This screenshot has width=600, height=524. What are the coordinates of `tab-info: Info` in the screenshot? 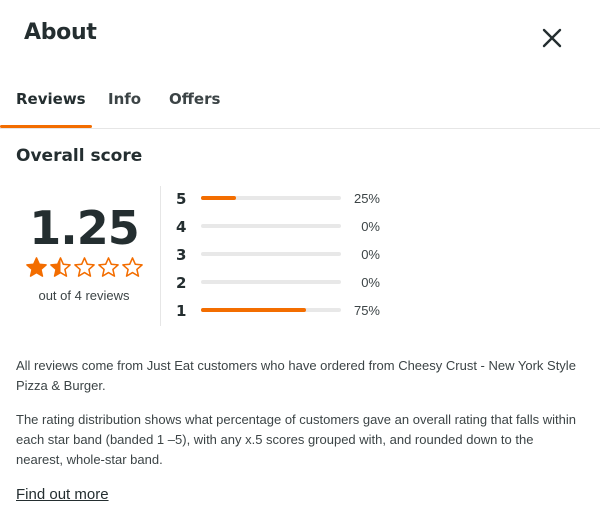 It's located at (124, 99).